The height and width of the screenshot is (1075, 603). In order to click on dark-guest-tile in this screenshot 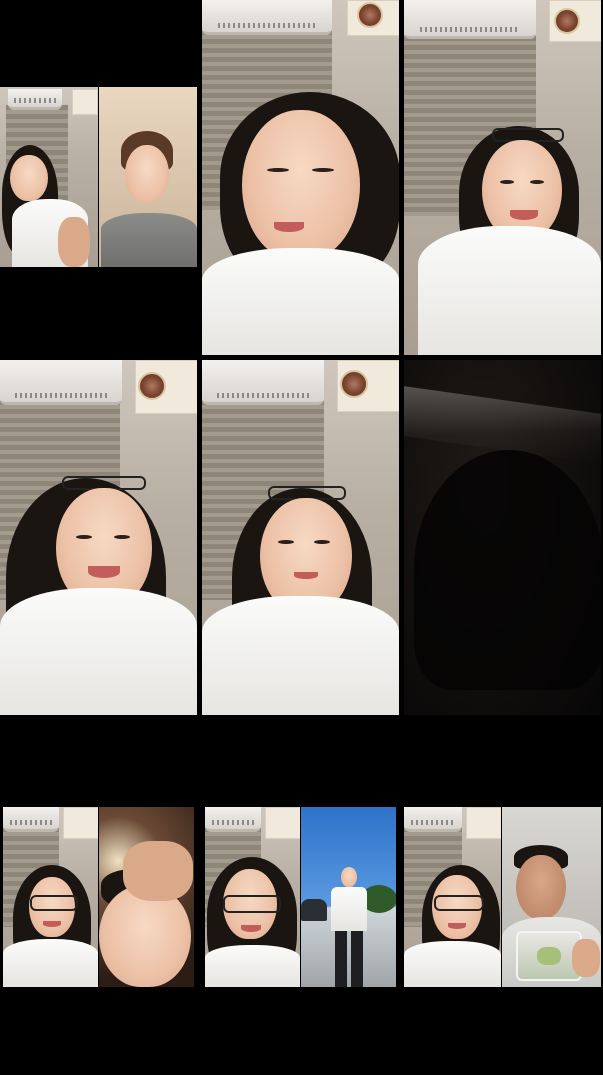, I will do `click(502, 537)`.